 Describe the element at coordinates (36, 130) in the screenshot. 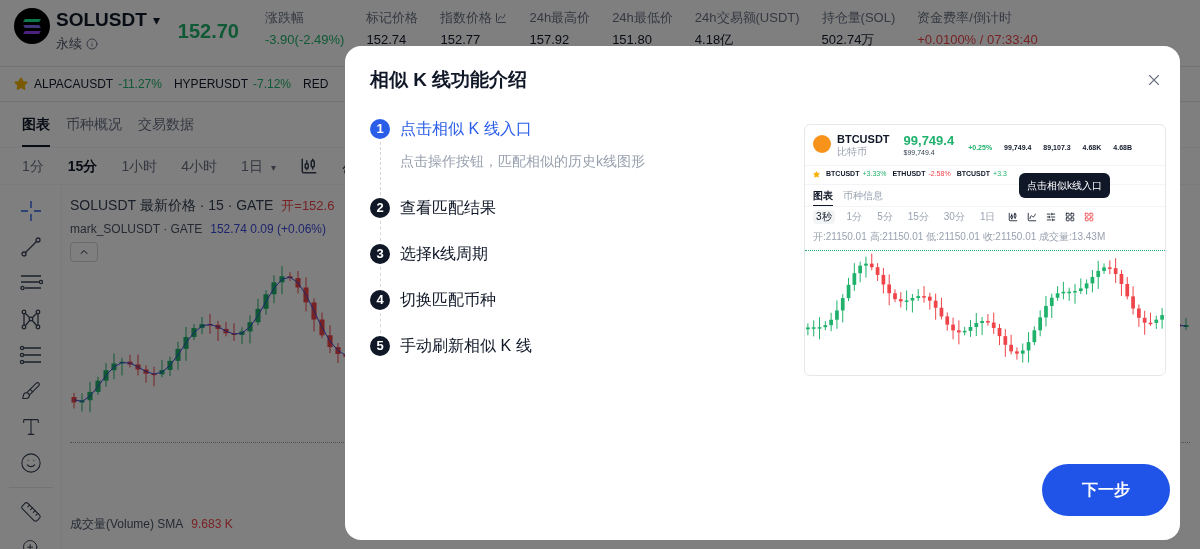

I see `tab: 图表` at that location.